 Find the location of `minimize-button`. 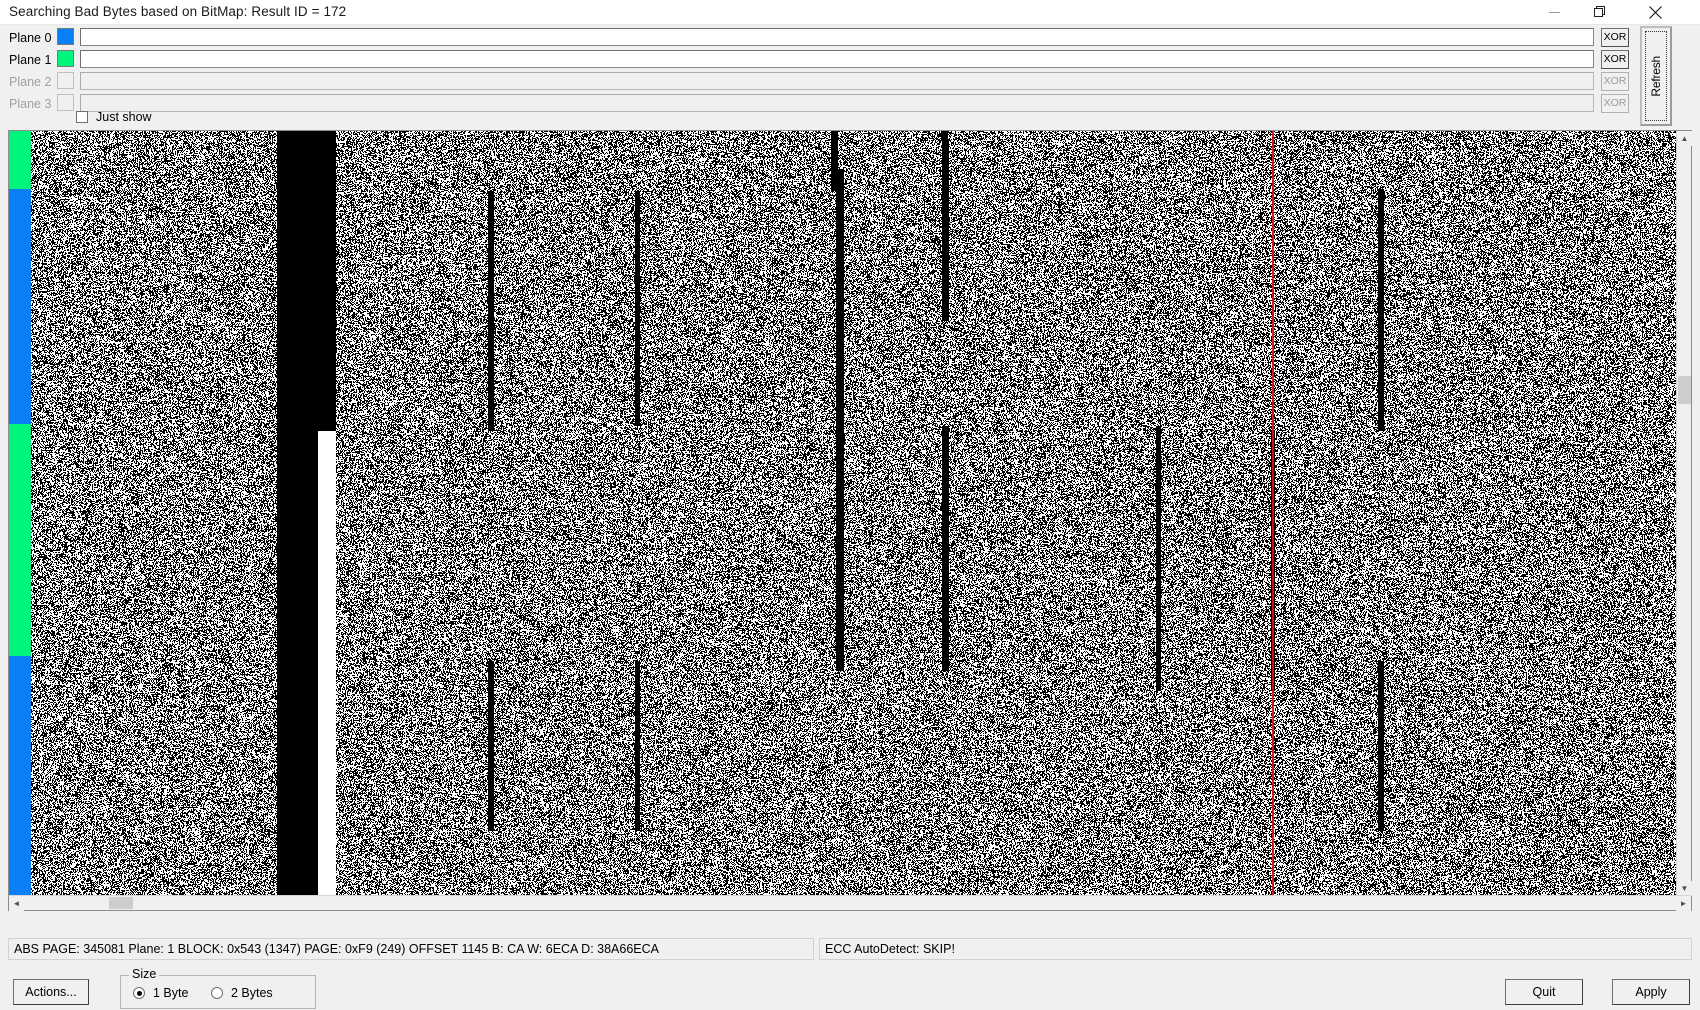

minimize-button is located at coordinates (1554, 12).